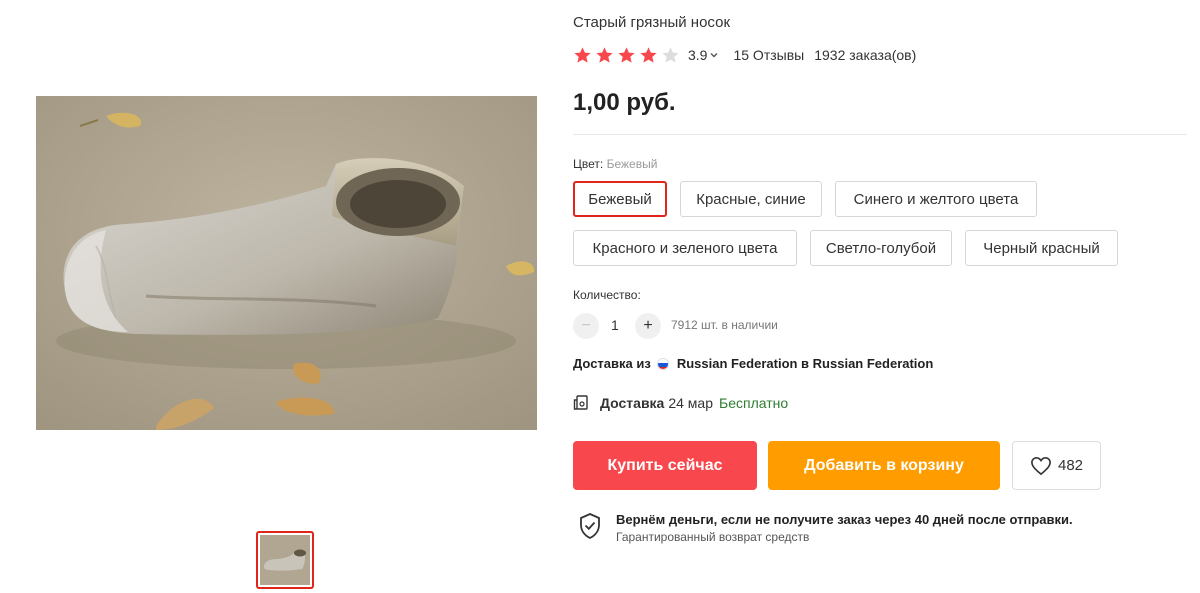 This screenshot has height=593, width=1200. What do you see at coordinates (751, 199) in the screenshot?
I see `color-option-red-blue: Красные, синие` at bounding box center [751, 199].